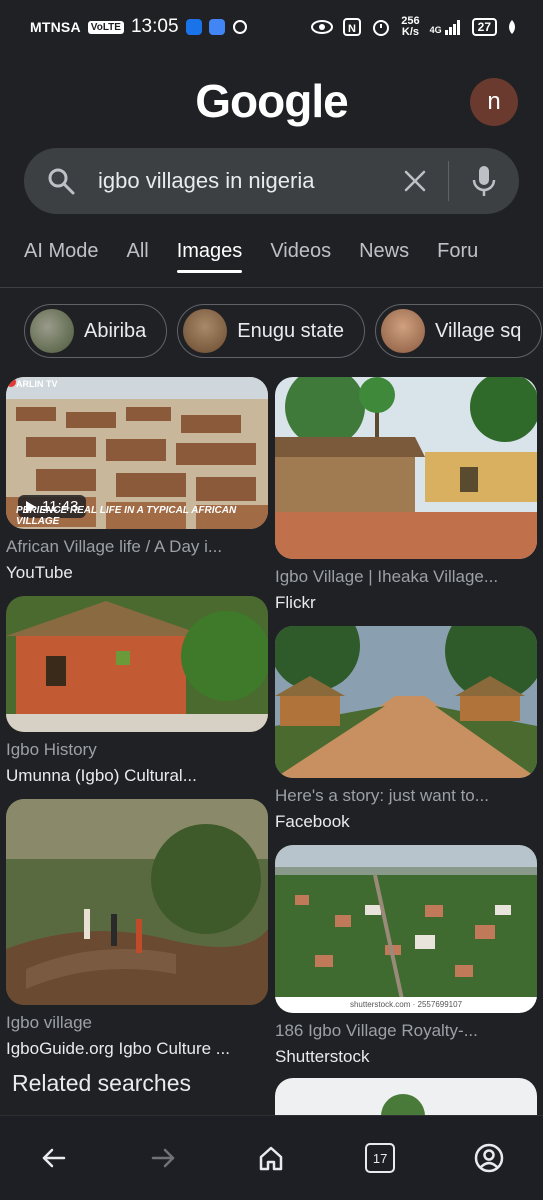 The image size is (543, 1200). I want to click on chip-village-square: Village sq, so click(459, 331).